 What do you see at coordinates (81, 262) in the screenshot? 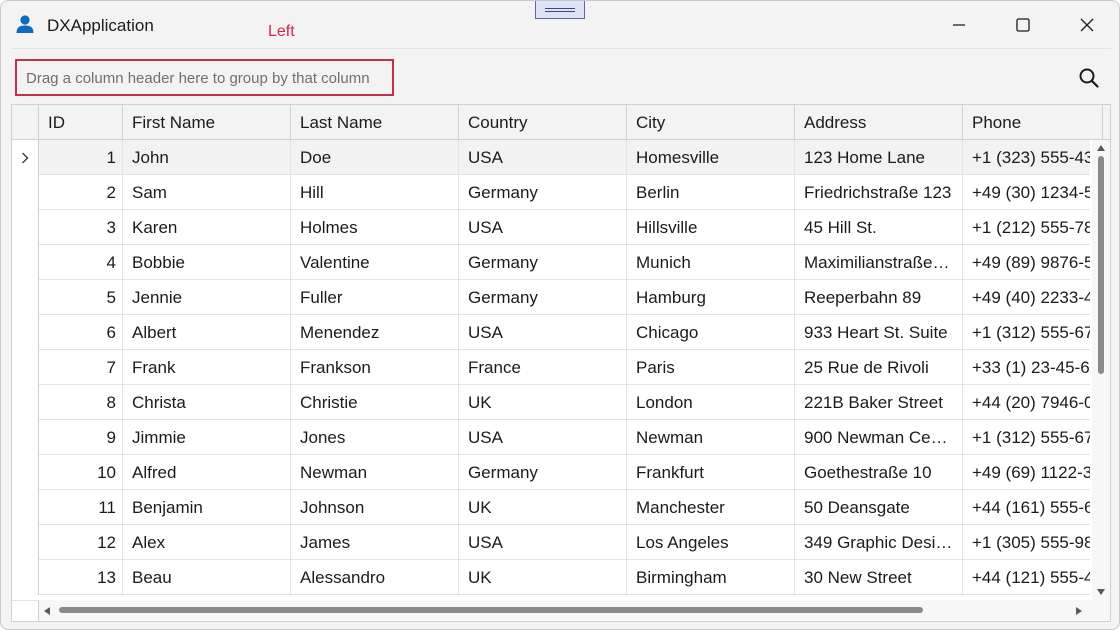
I see `cell-id: 4` at bounding box center [81, 262].